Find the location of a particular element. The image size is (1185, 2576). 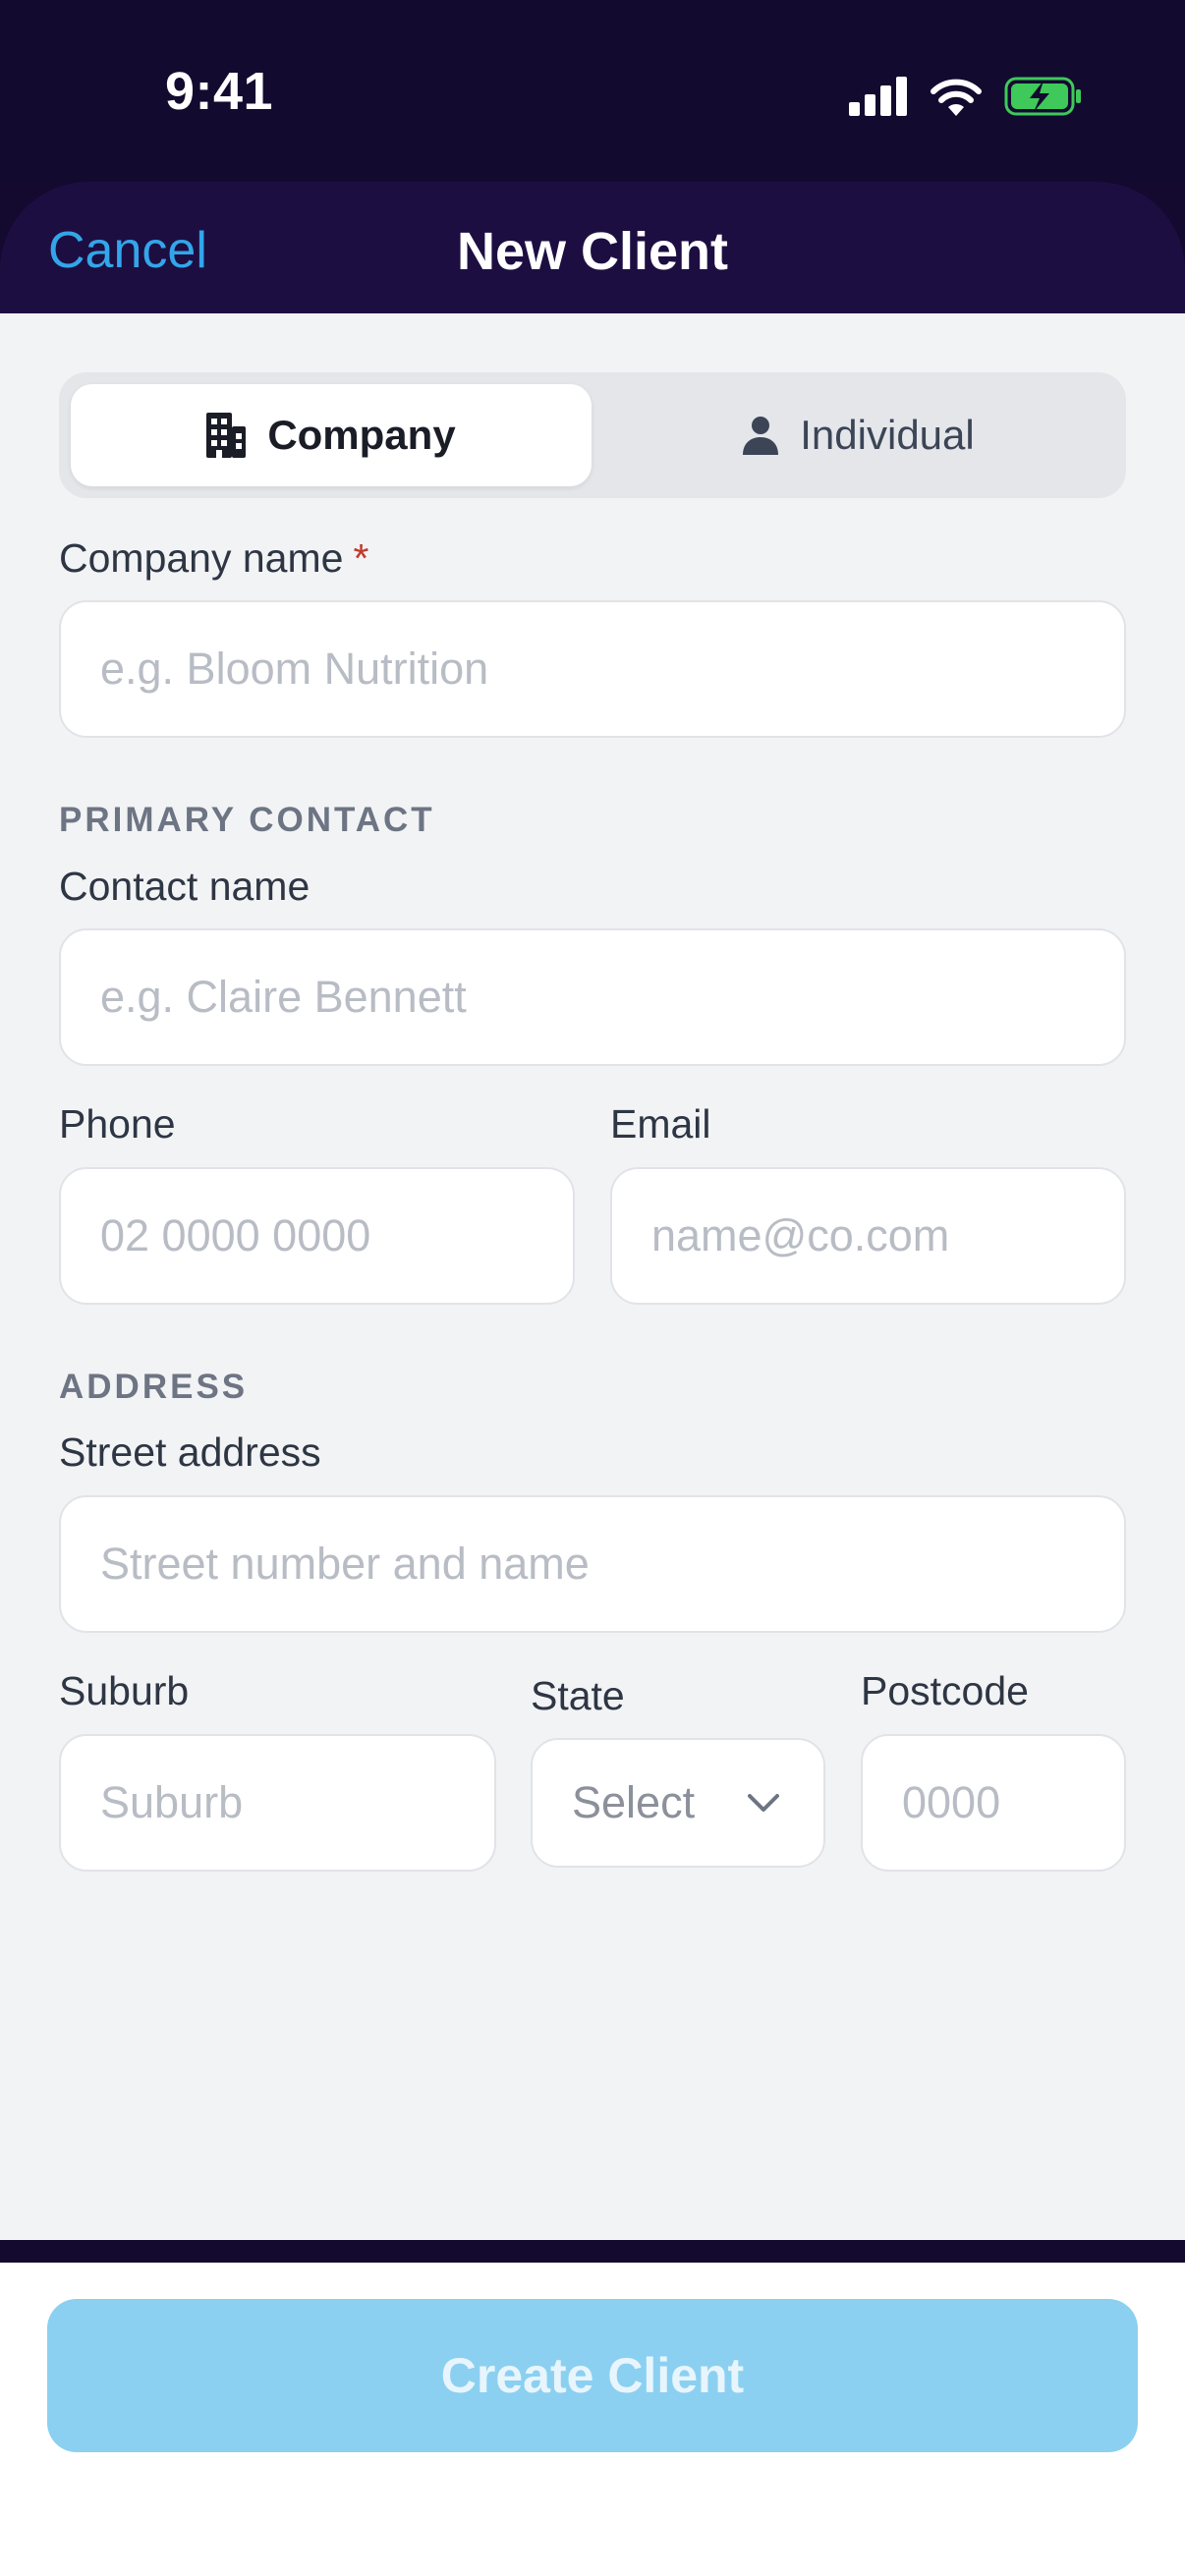

street-address-placeholder: Street number and name is located at coordinates (345, 1564).